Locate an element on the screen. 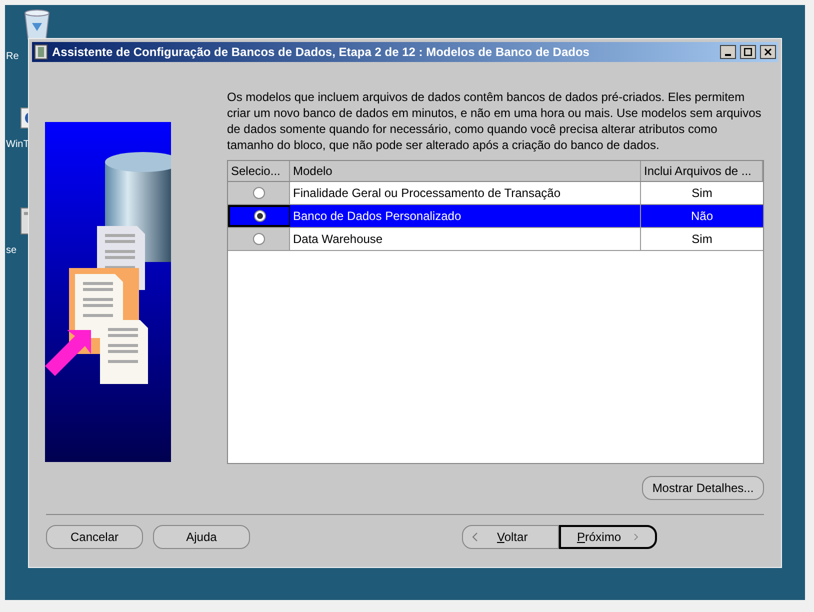 The height and width of the screenshot is (612, 814). close-icon is located at coordinates (768, 52).